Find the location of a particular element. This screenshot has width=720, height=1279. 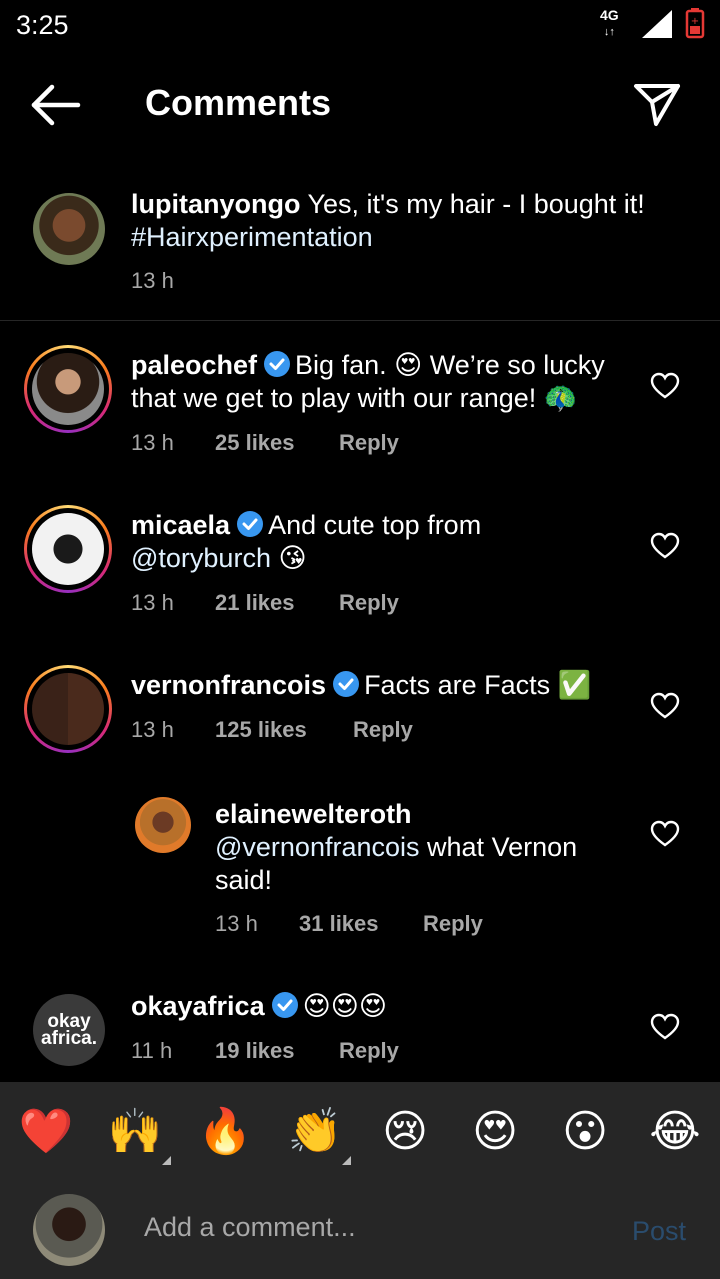

comment-meta: 13 h 25 likes Reply is located at coordinates (265, 443).